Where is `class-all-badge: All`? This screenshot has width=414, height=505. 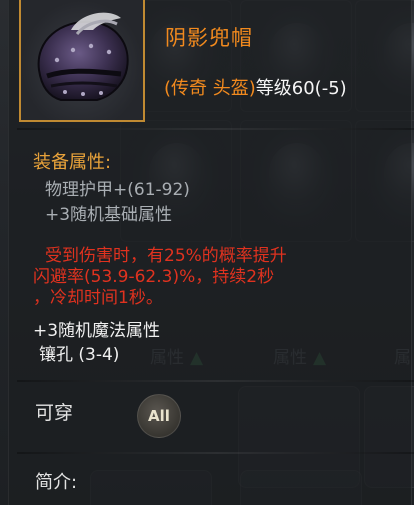
class-all-badge: All is located at coordinates (159, 416).